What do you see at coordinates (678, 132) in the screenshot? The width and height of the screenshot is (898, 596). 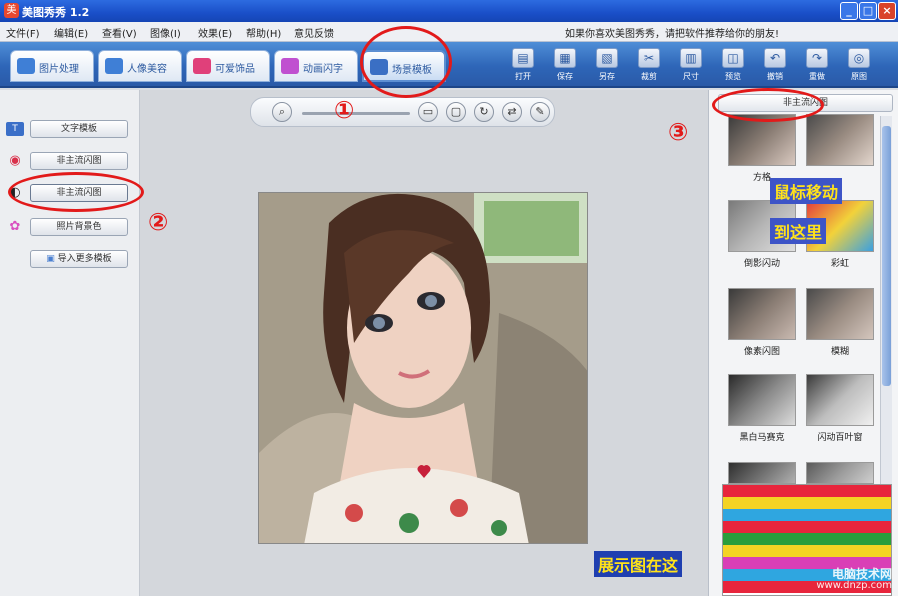 I see `annotation-number-3: ③` at bounding box center [678, 132].